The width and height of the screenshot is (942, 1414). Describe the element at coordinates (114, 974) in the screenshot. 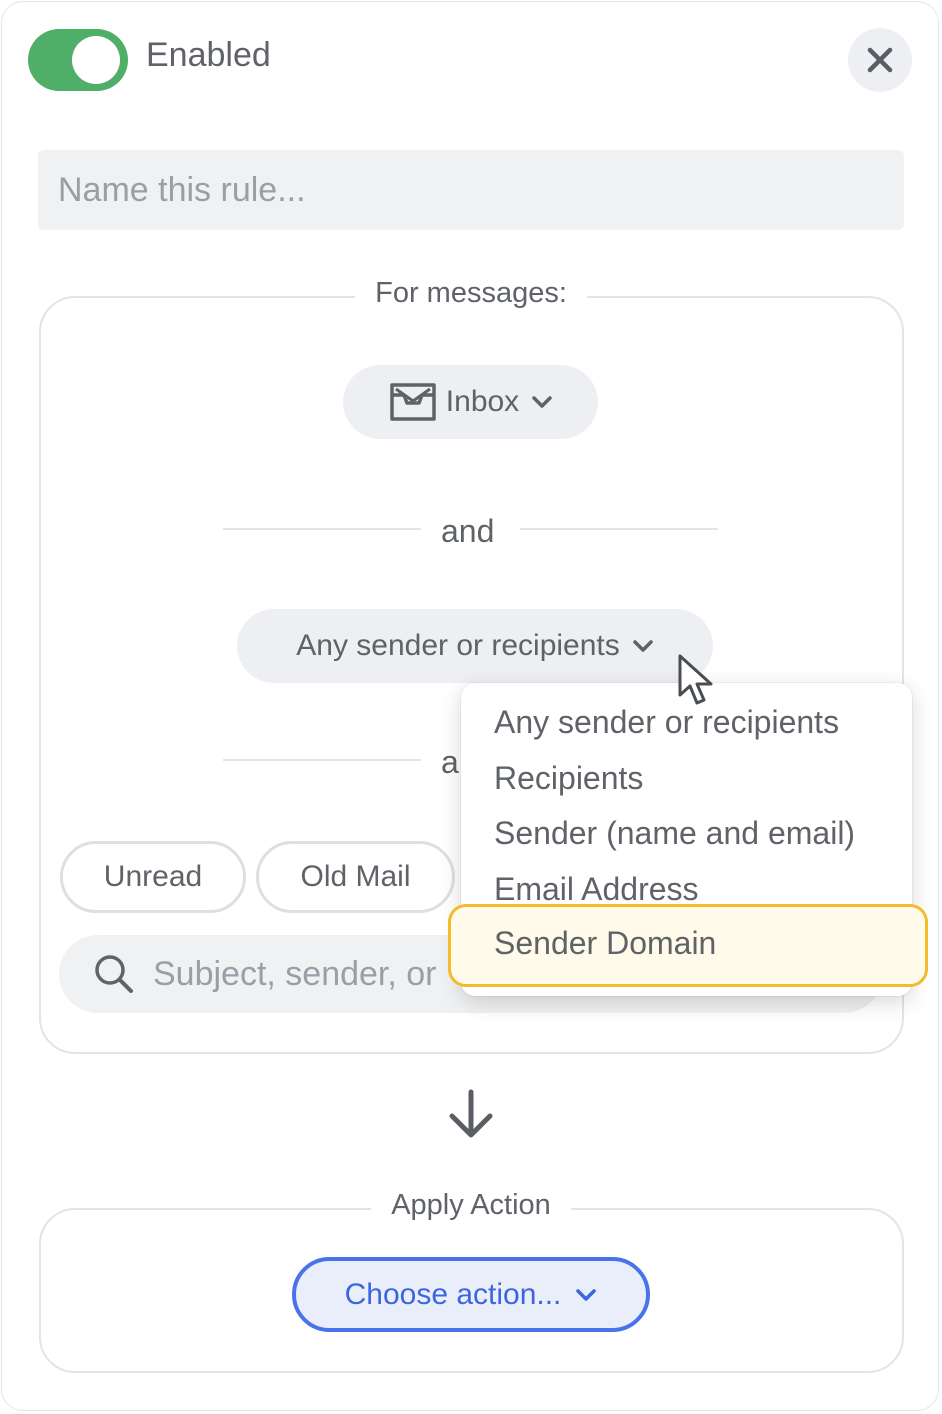

I see `search-icon` at that location.